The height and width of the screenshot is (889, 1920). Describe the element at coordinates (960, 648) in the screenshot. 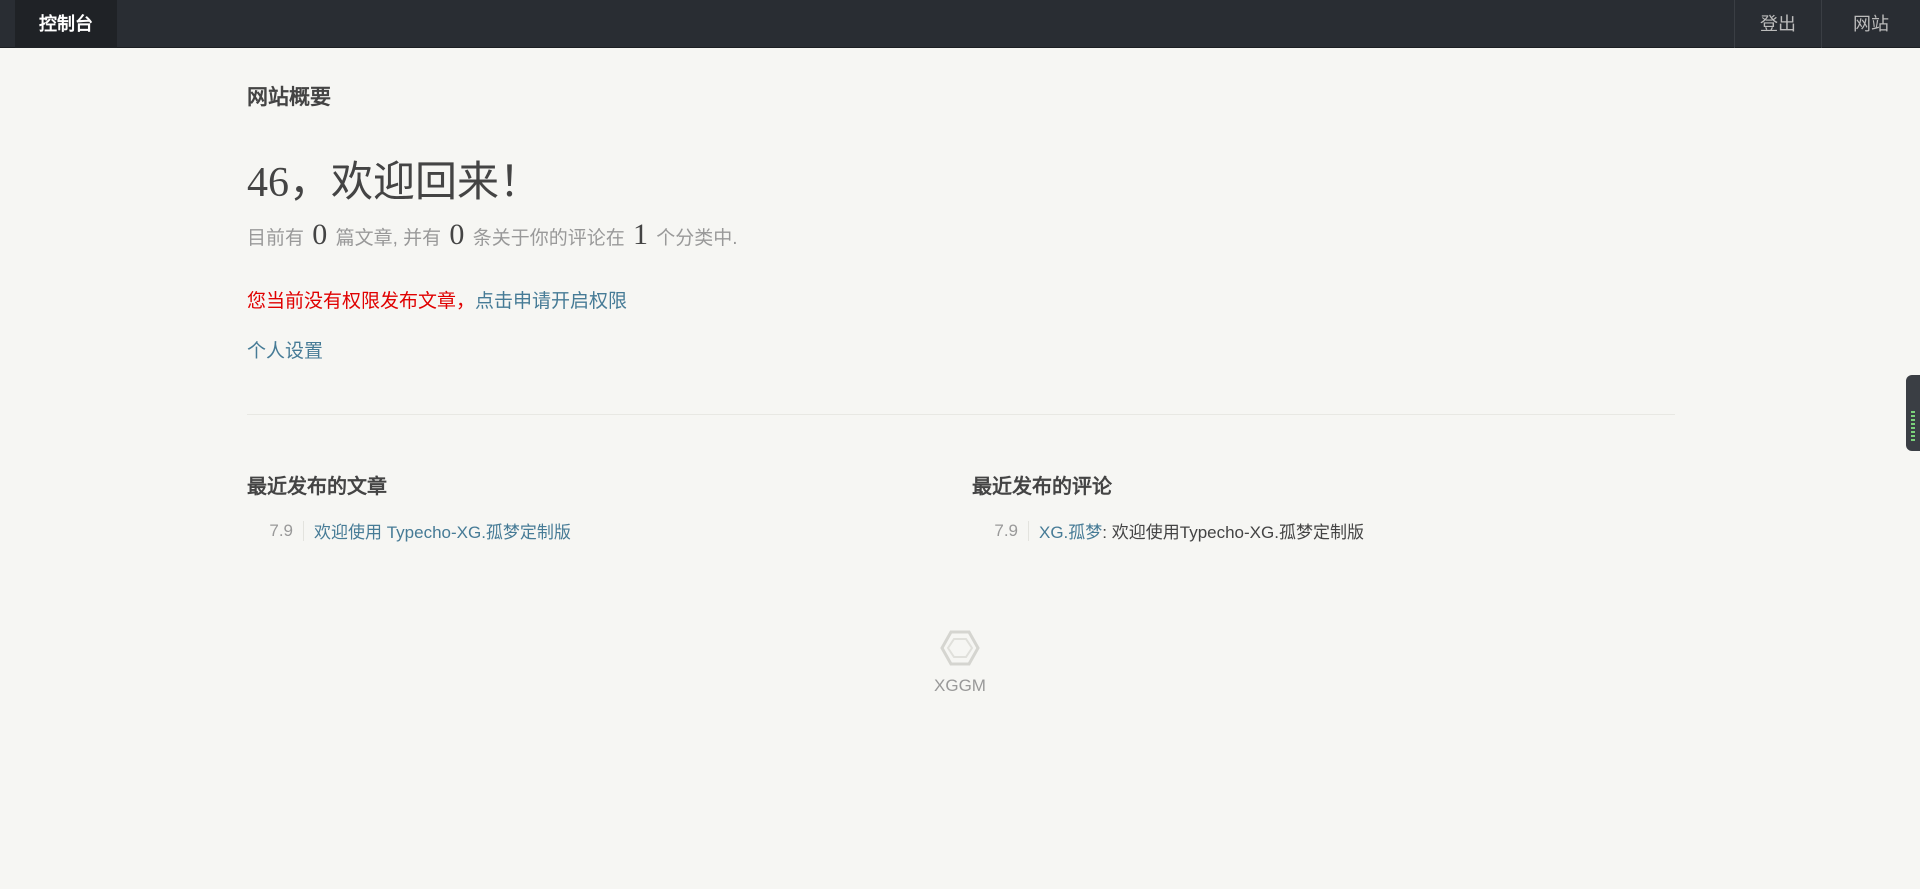

I see `typecho-logo-icon` at that location.